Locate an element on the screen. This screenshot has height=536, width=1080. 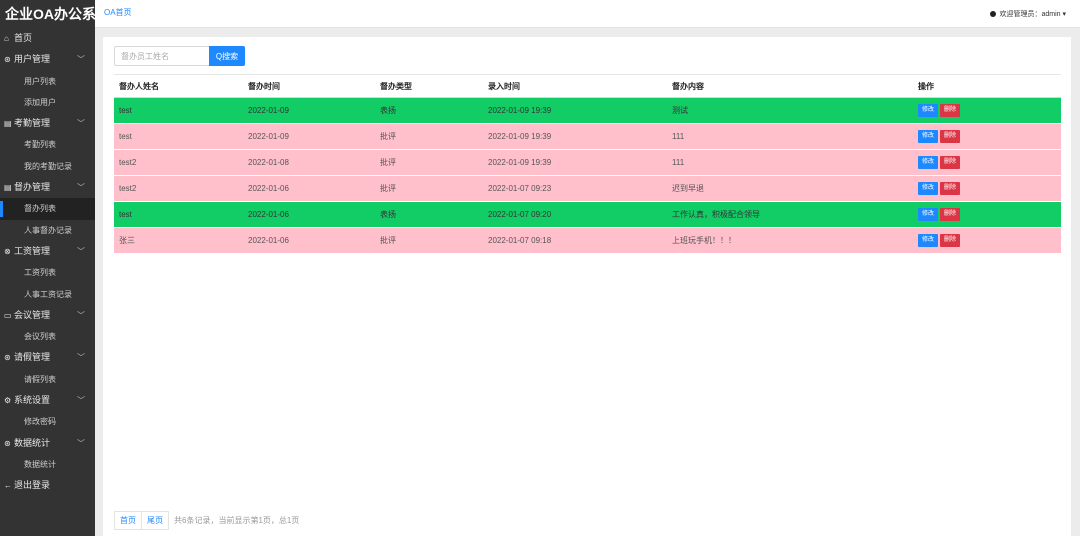
sidebar-item-3: 添加用户 is located at coordinates (47, 102).